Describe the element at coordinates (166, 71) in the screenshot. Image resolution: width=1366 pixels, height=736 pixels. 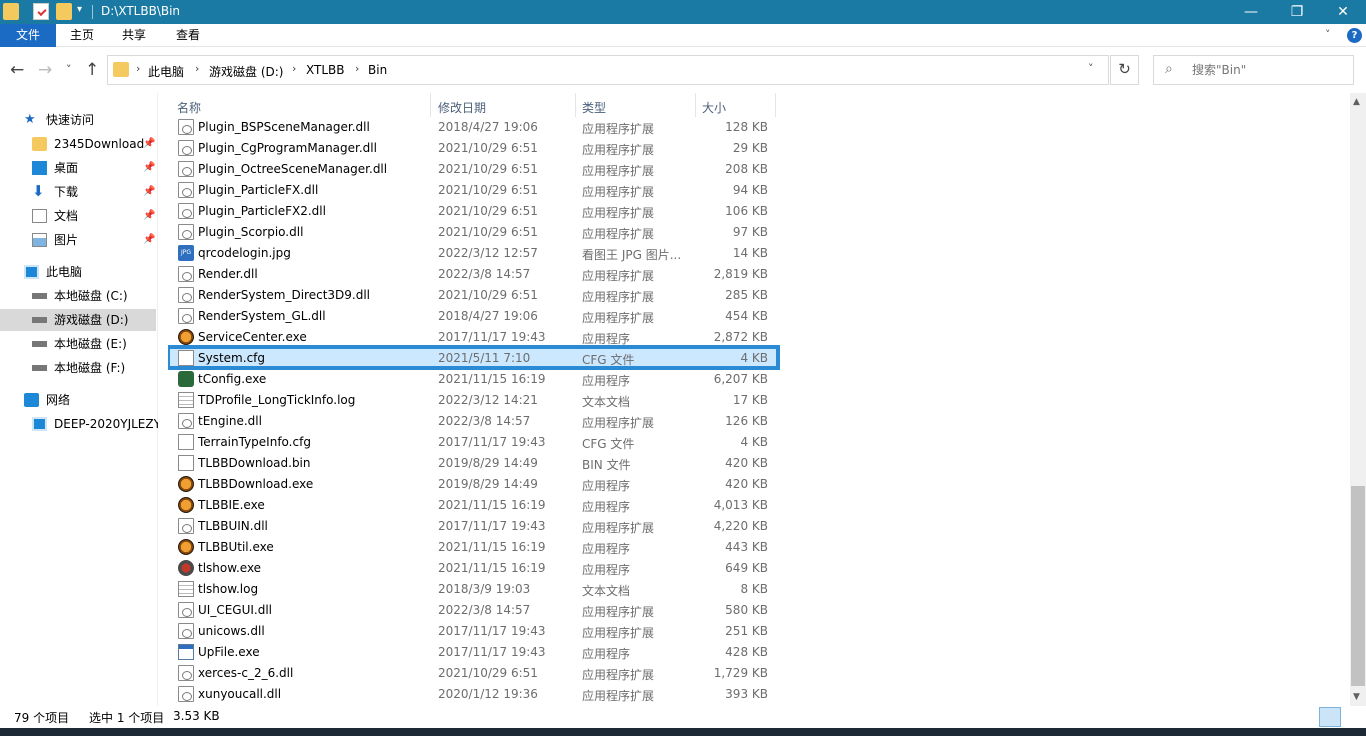
I see `breadcrumb-this-pc: 此电脑` at that location.